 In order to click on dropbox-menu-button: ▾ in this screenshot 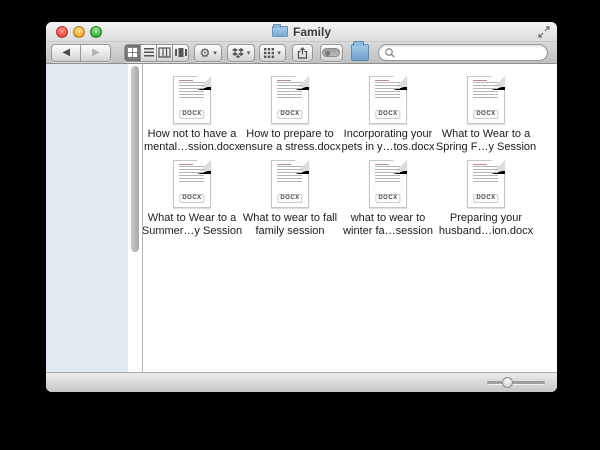, I will do `click(241, 52)`.